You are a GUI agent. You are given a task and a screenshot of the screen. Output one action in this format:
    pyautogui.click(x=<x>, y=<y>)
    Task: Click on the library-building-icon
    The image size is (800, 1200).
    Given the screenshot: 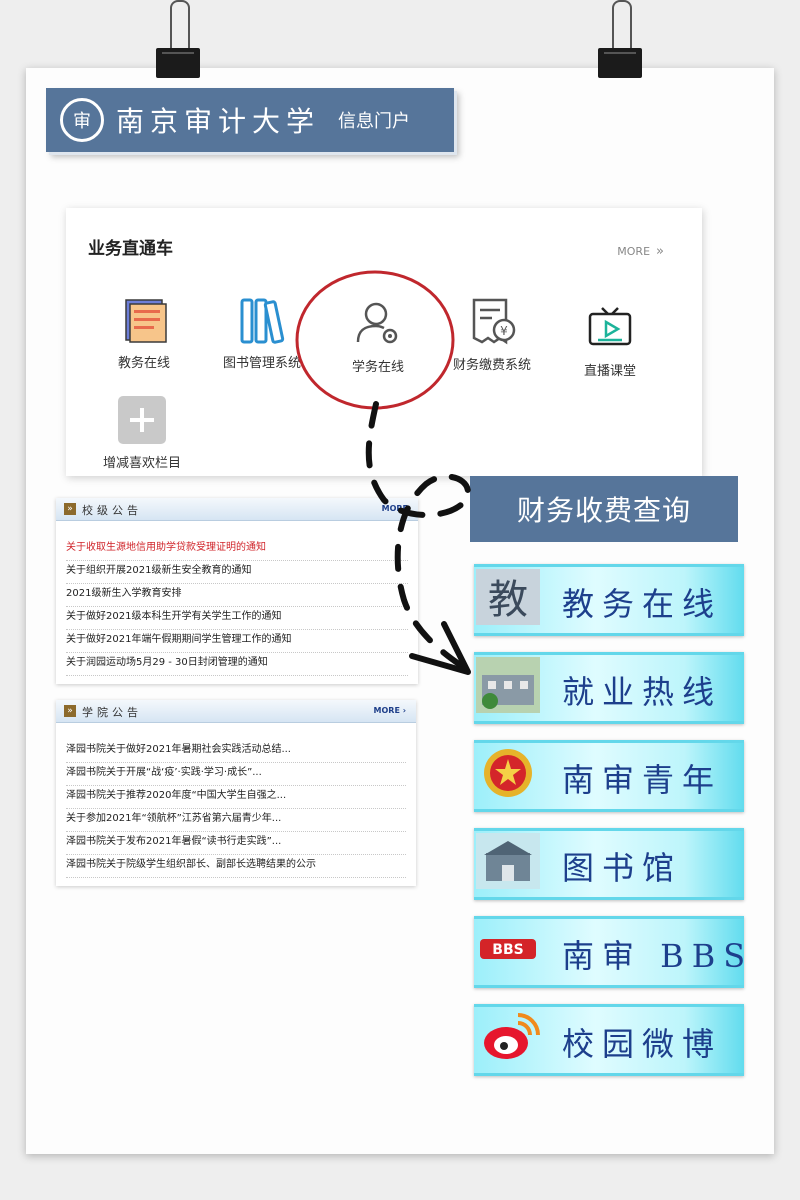 What is the action you would take?
    pyautogui.click(x=508, y=861)
    